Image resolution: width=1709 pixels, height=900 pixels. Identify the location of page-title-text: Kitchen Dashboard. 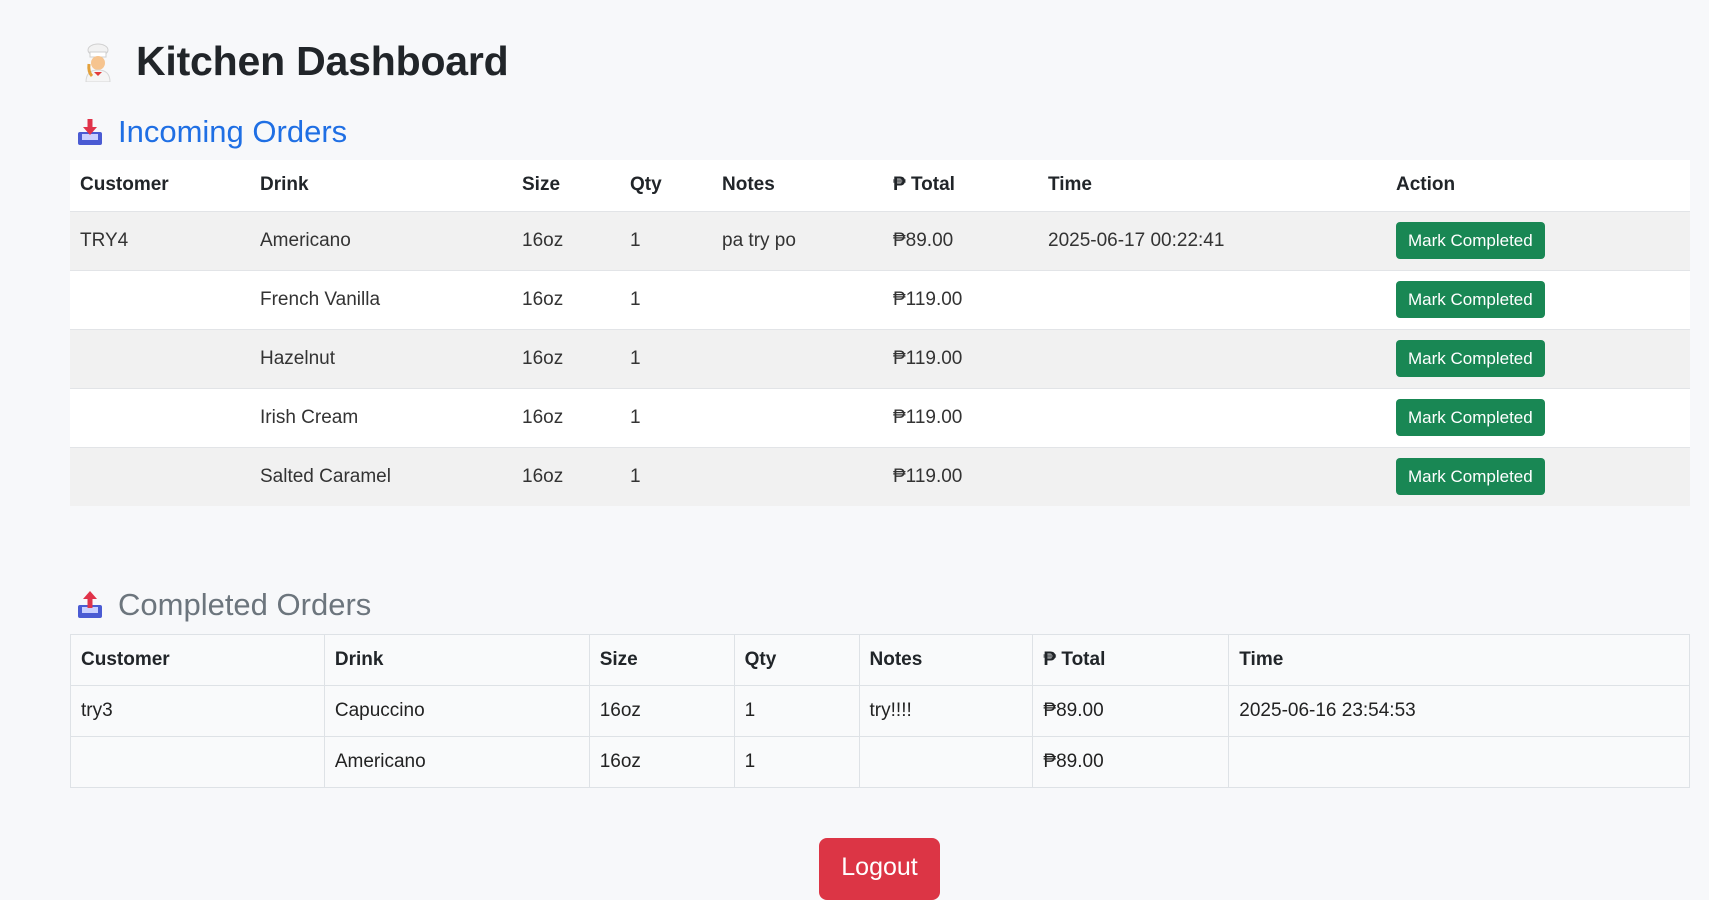
(322, 61).